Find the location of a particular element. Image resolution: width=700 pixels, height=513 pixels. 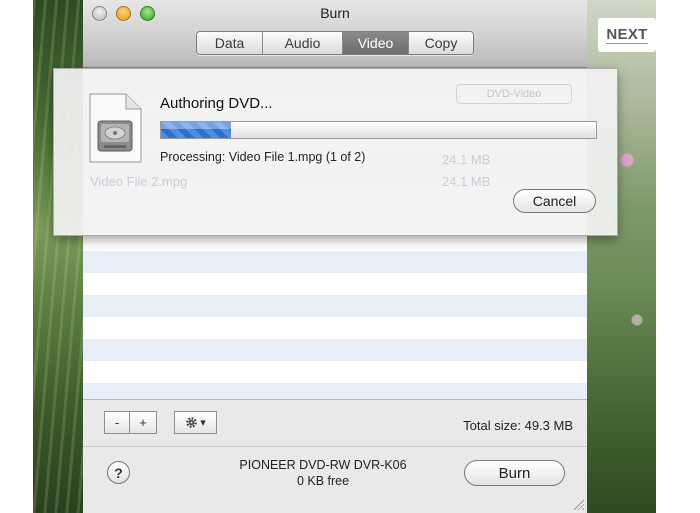

cancel-button: Cancel is located at coordinates (554, 201).